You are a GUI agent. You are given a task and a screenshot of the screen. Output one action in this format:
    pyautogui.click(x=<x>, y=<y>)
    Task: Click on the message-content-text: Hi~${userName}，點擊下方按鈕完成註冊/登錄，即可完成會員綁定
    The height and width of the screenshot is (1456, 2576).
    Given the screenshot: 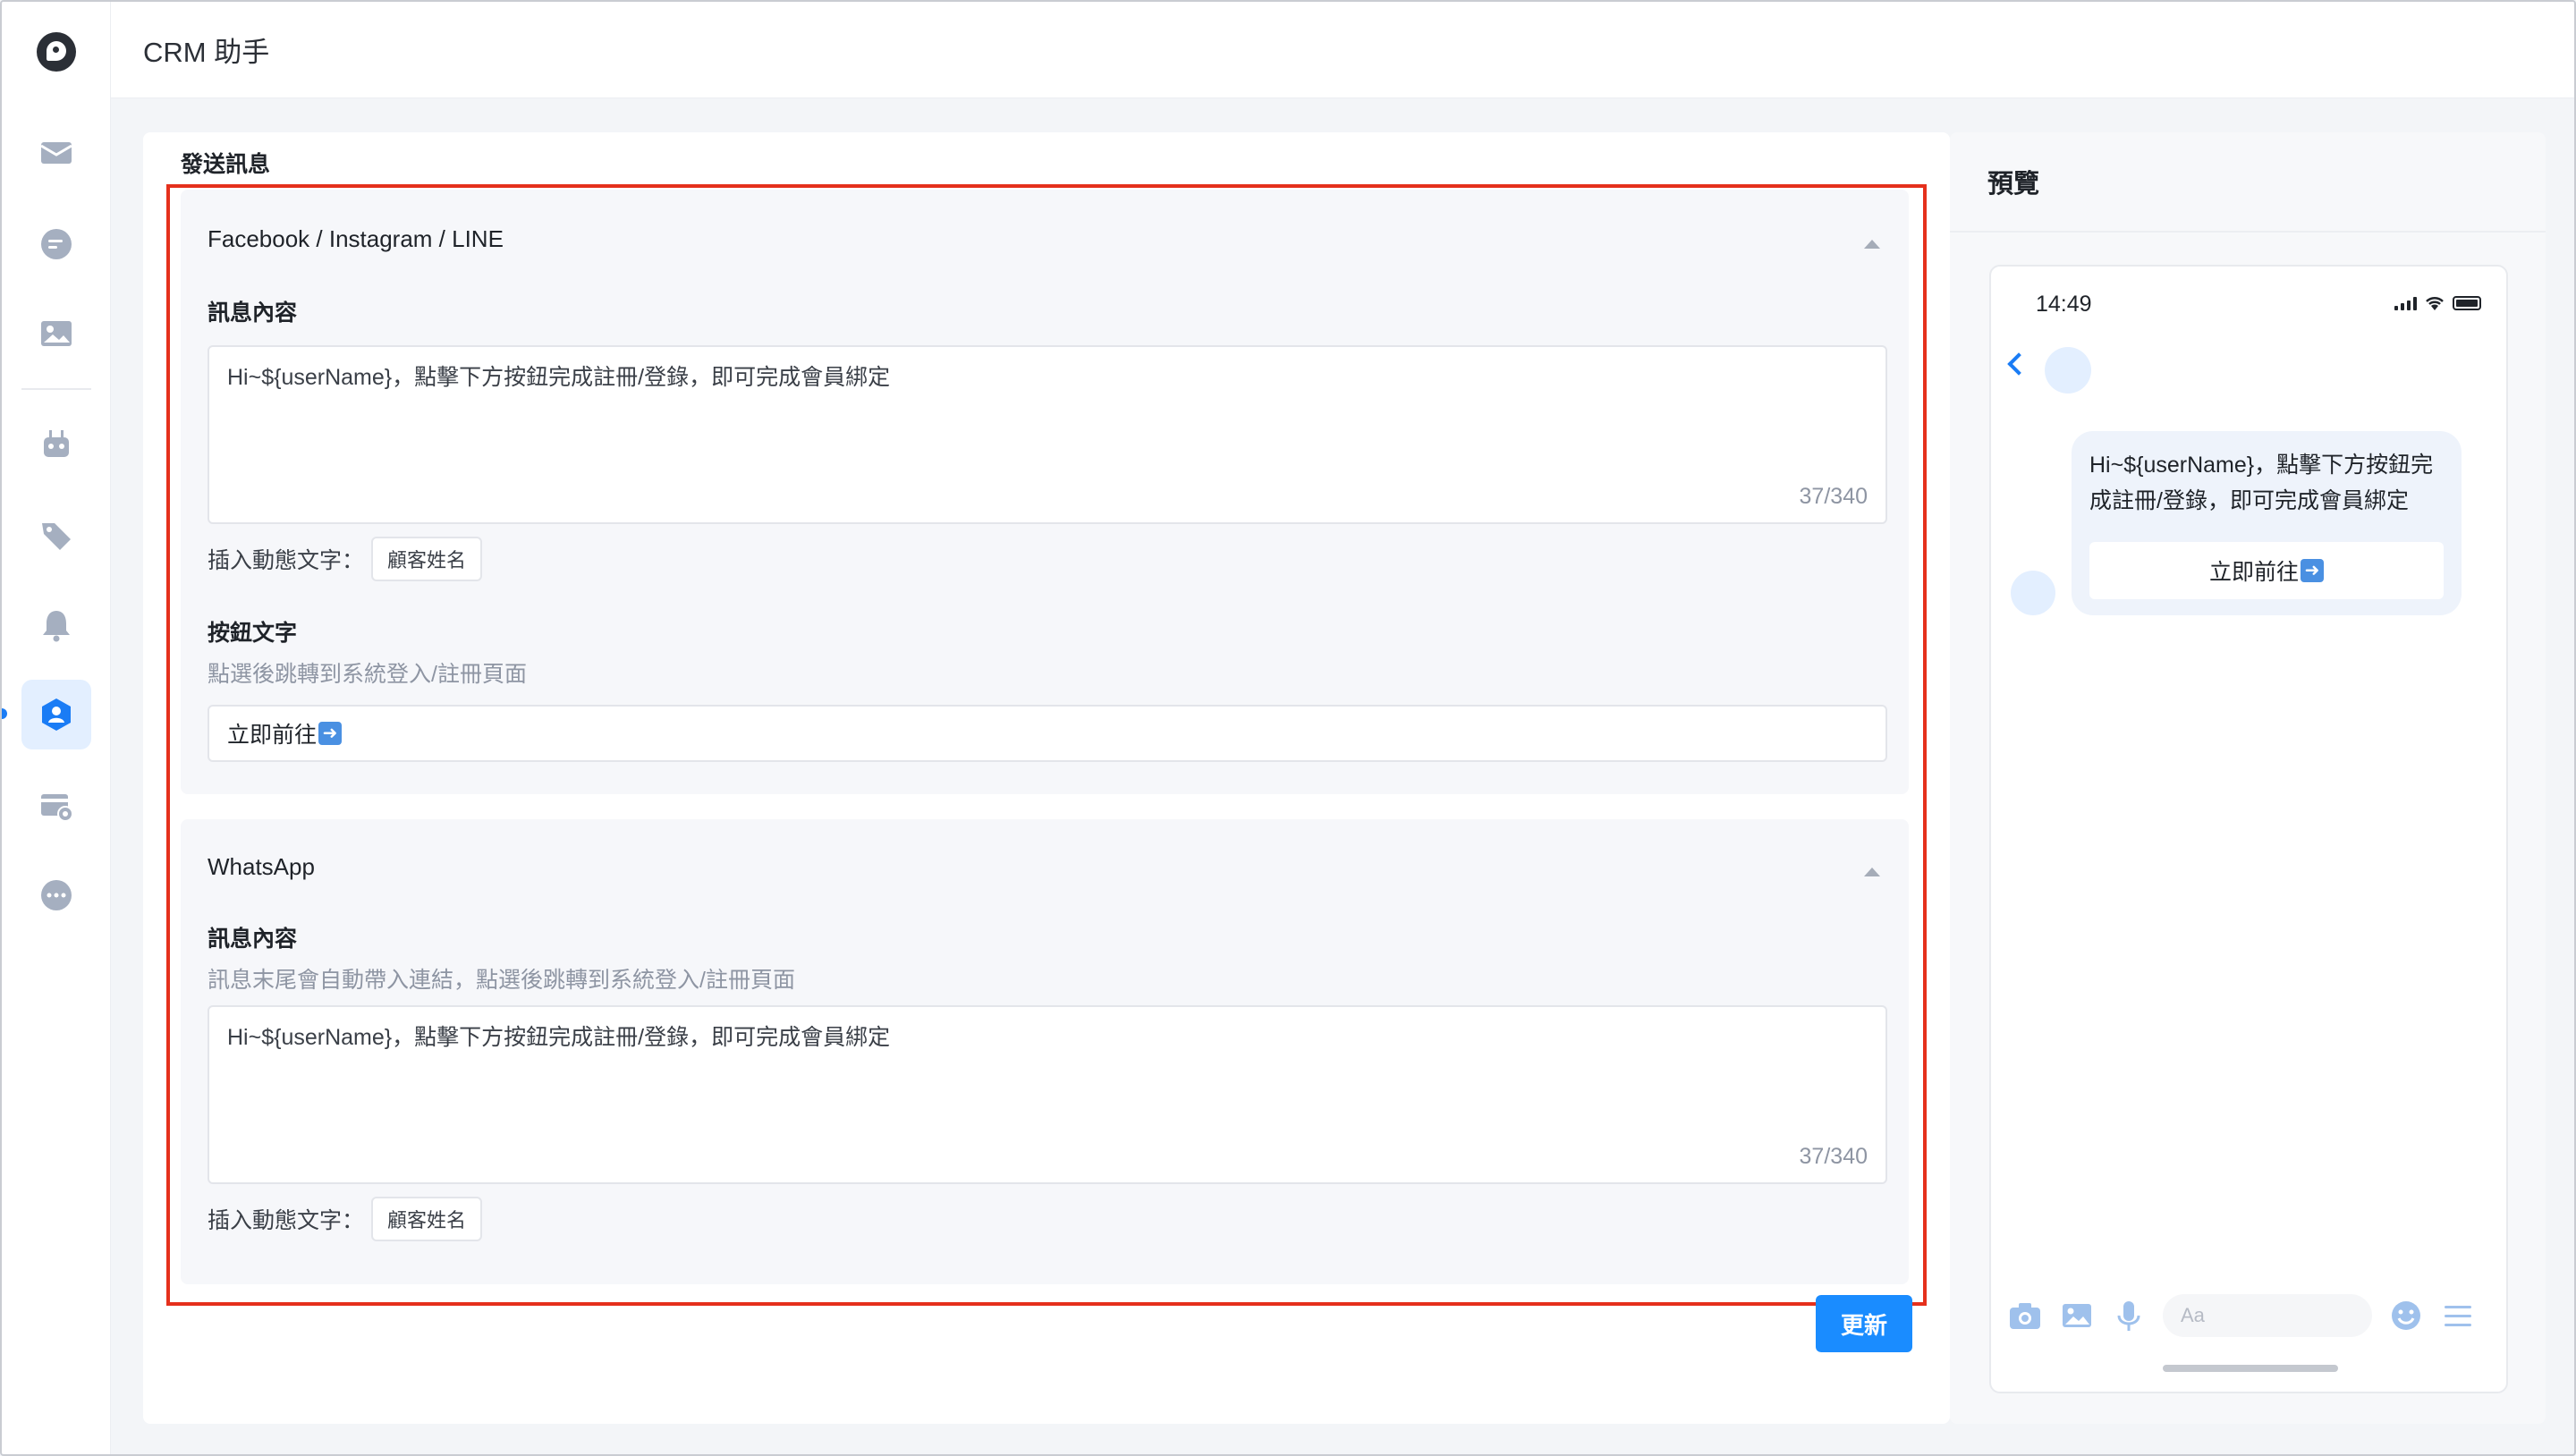 What is the action you would take?
    pyautogui.click(x=559, y=377)
    